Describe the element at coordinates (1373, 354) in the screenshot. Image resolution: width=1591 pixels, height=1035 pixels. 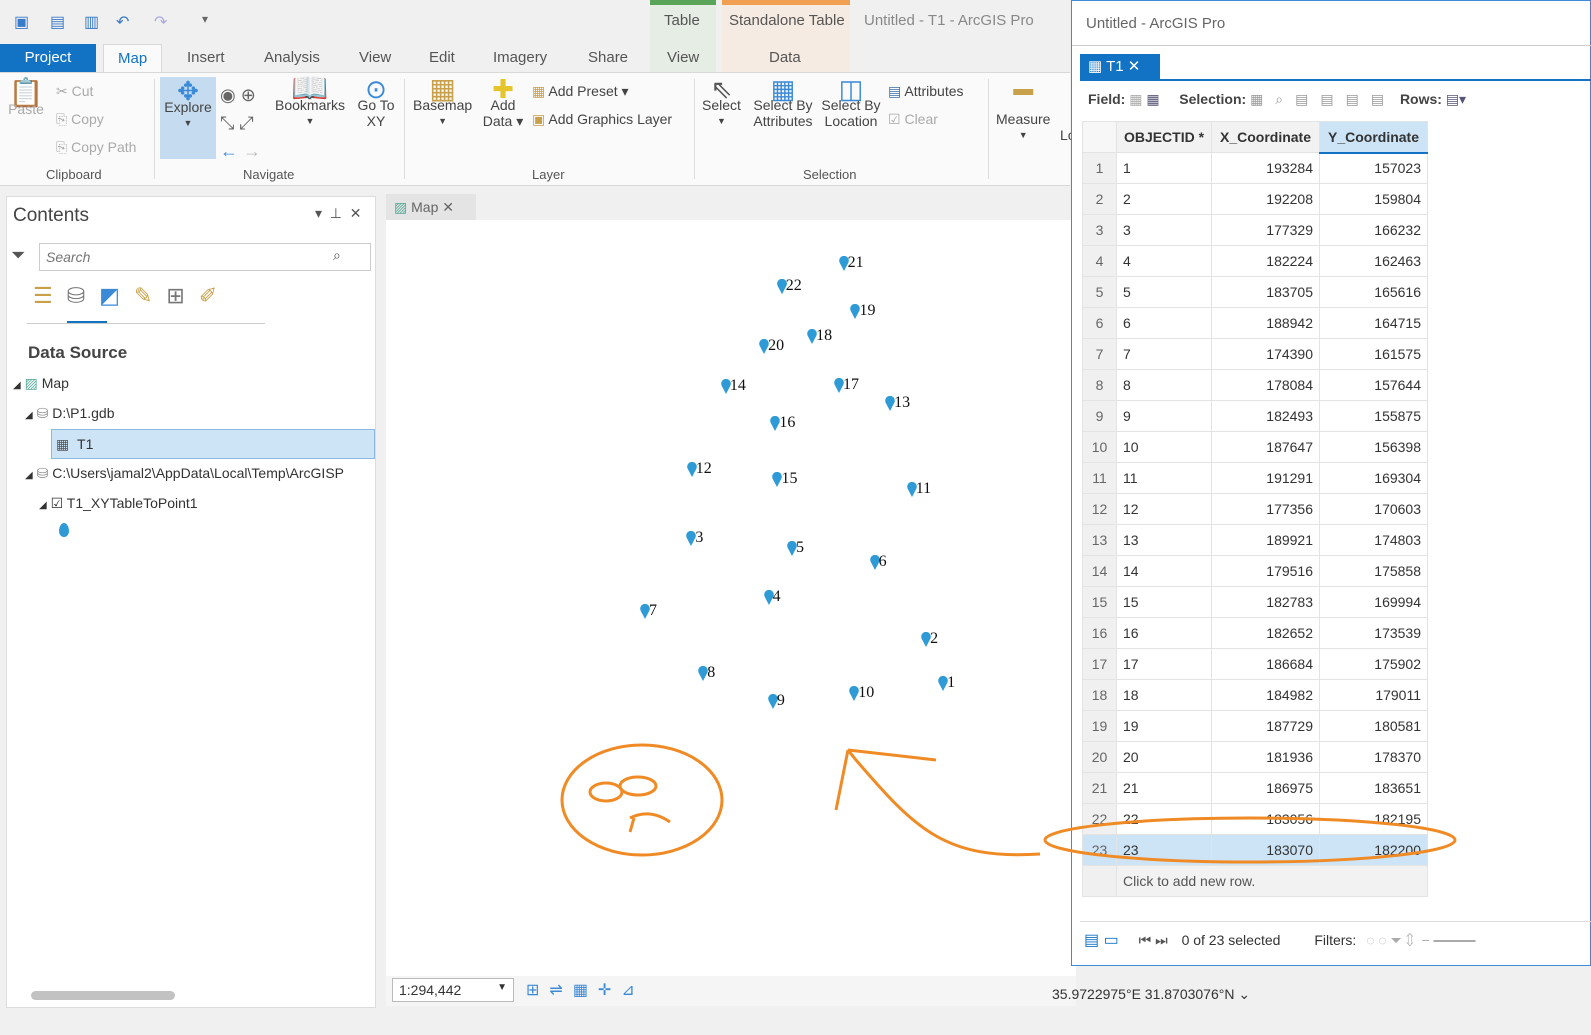
I see `cell-y: 161575` at that location.